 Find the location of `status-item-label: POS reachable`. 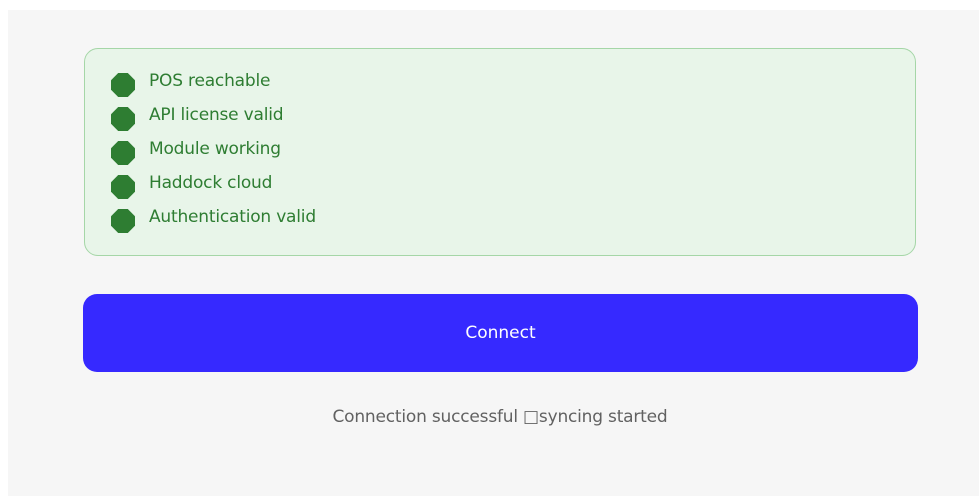

status-item-label: POS reachable is located at coordinates (210, 81).